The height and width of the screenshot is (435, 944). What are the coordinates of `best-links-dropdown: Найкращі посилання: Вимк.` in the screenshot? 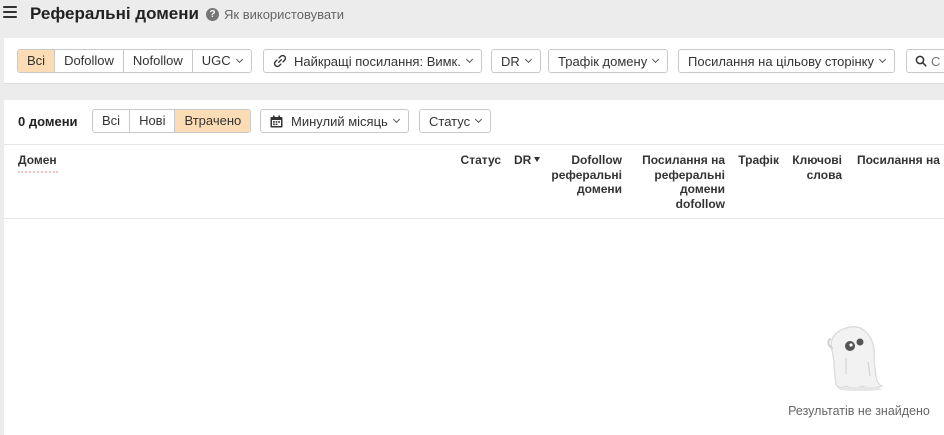 It's located at (372, 61).